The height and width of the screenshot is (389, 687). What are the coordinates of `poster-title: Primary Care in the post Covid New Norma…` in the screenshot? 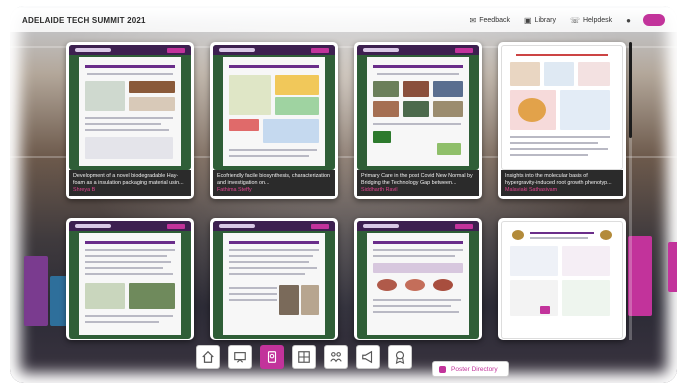 It's located at (417, 179).